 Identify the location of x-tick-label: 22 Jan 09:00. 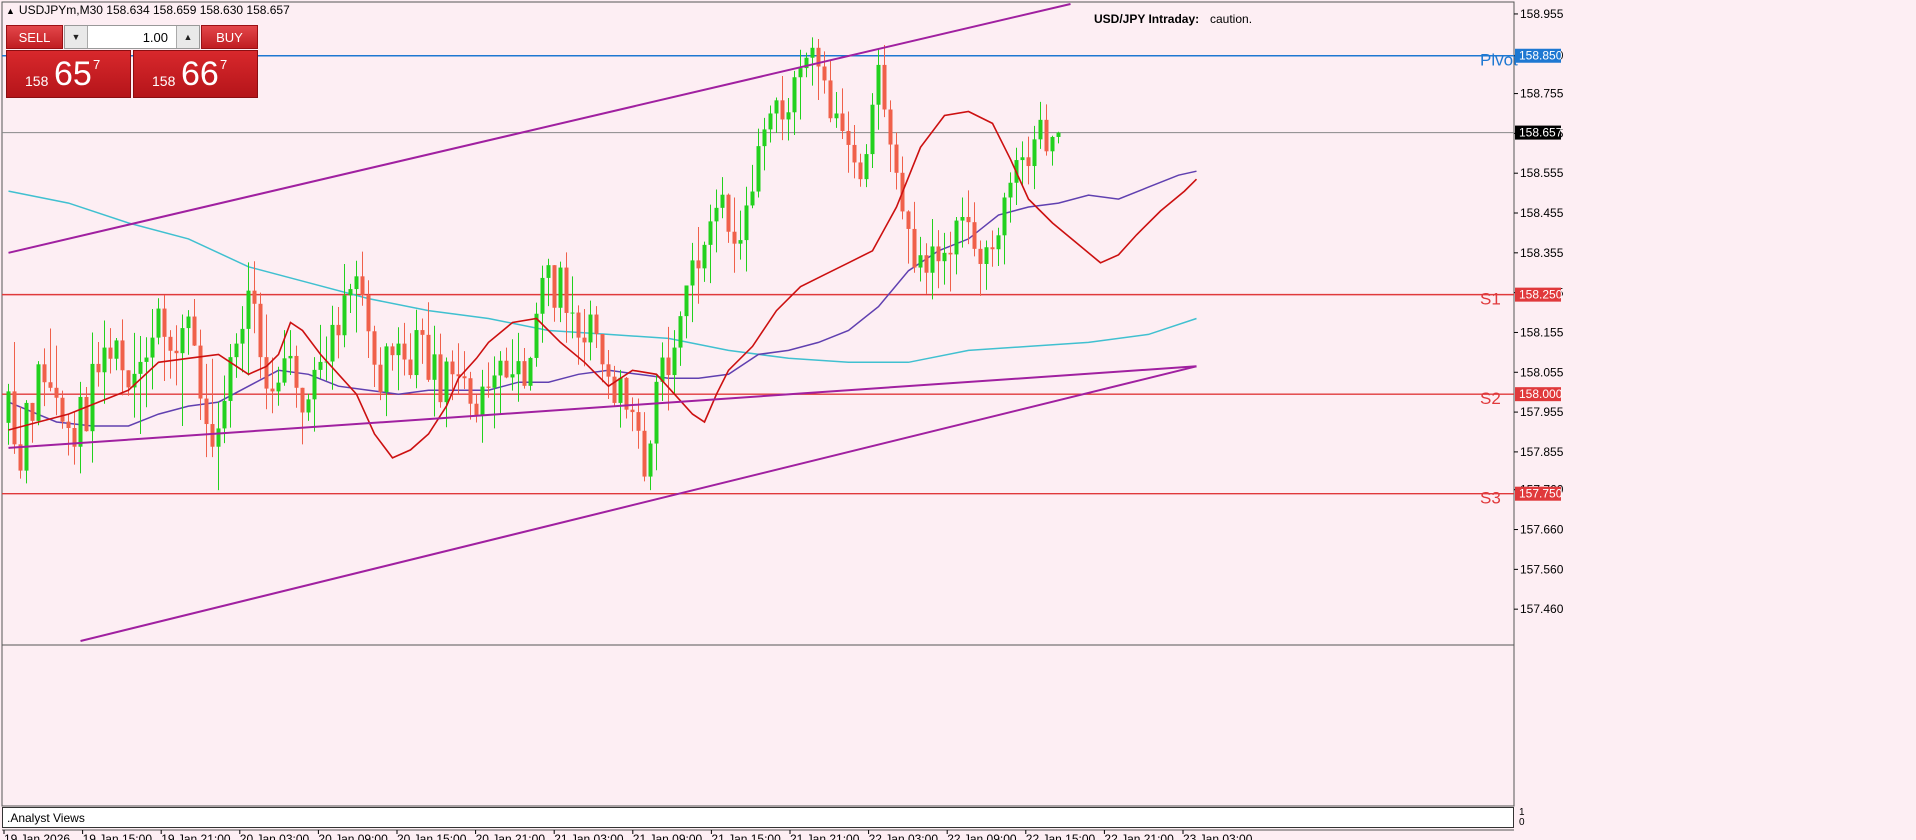
(982, 836).